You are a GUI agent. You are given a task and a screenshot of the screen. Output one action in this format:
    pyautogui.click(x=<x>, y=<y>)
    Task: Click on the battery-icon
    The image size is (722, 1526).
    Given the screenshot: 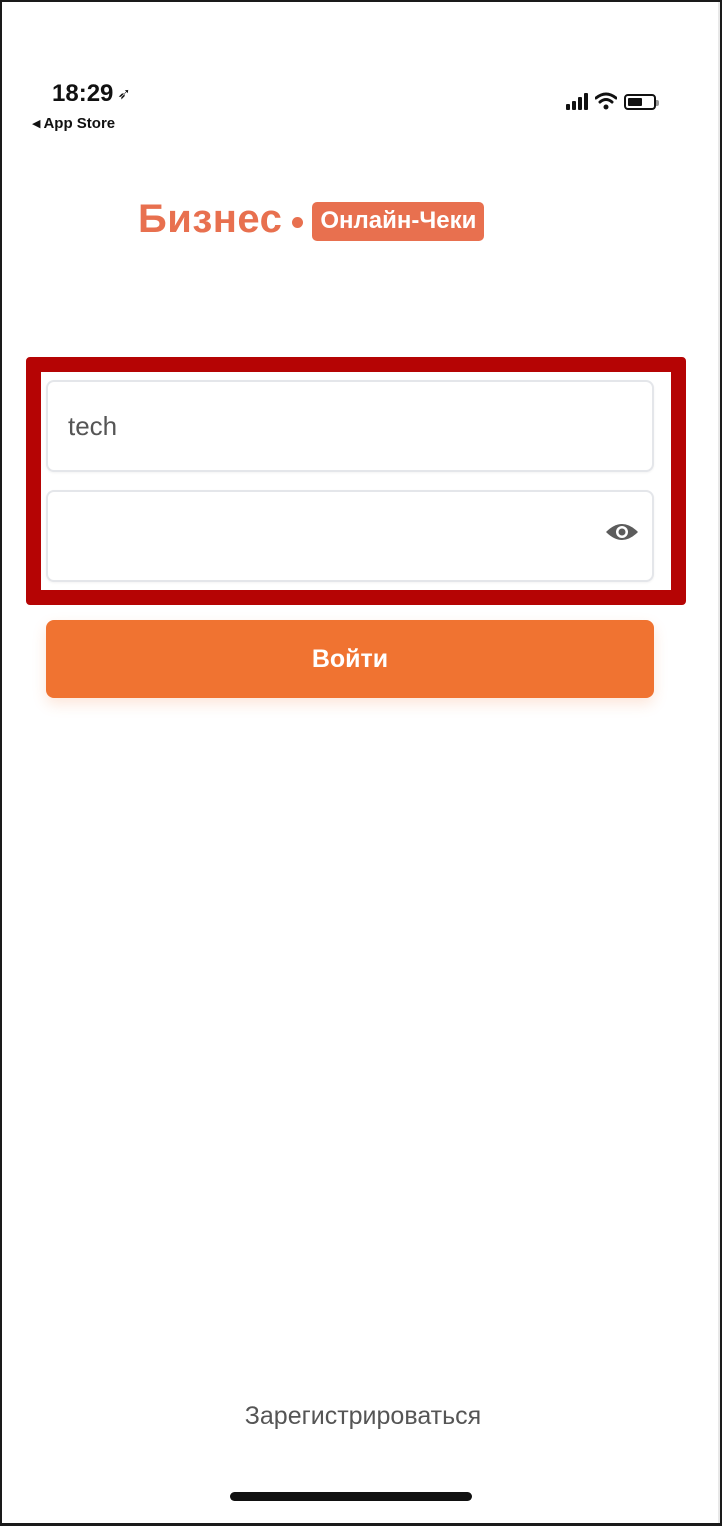 What is the action you would take?
    pyautogui.click(x=641, y=102)
    